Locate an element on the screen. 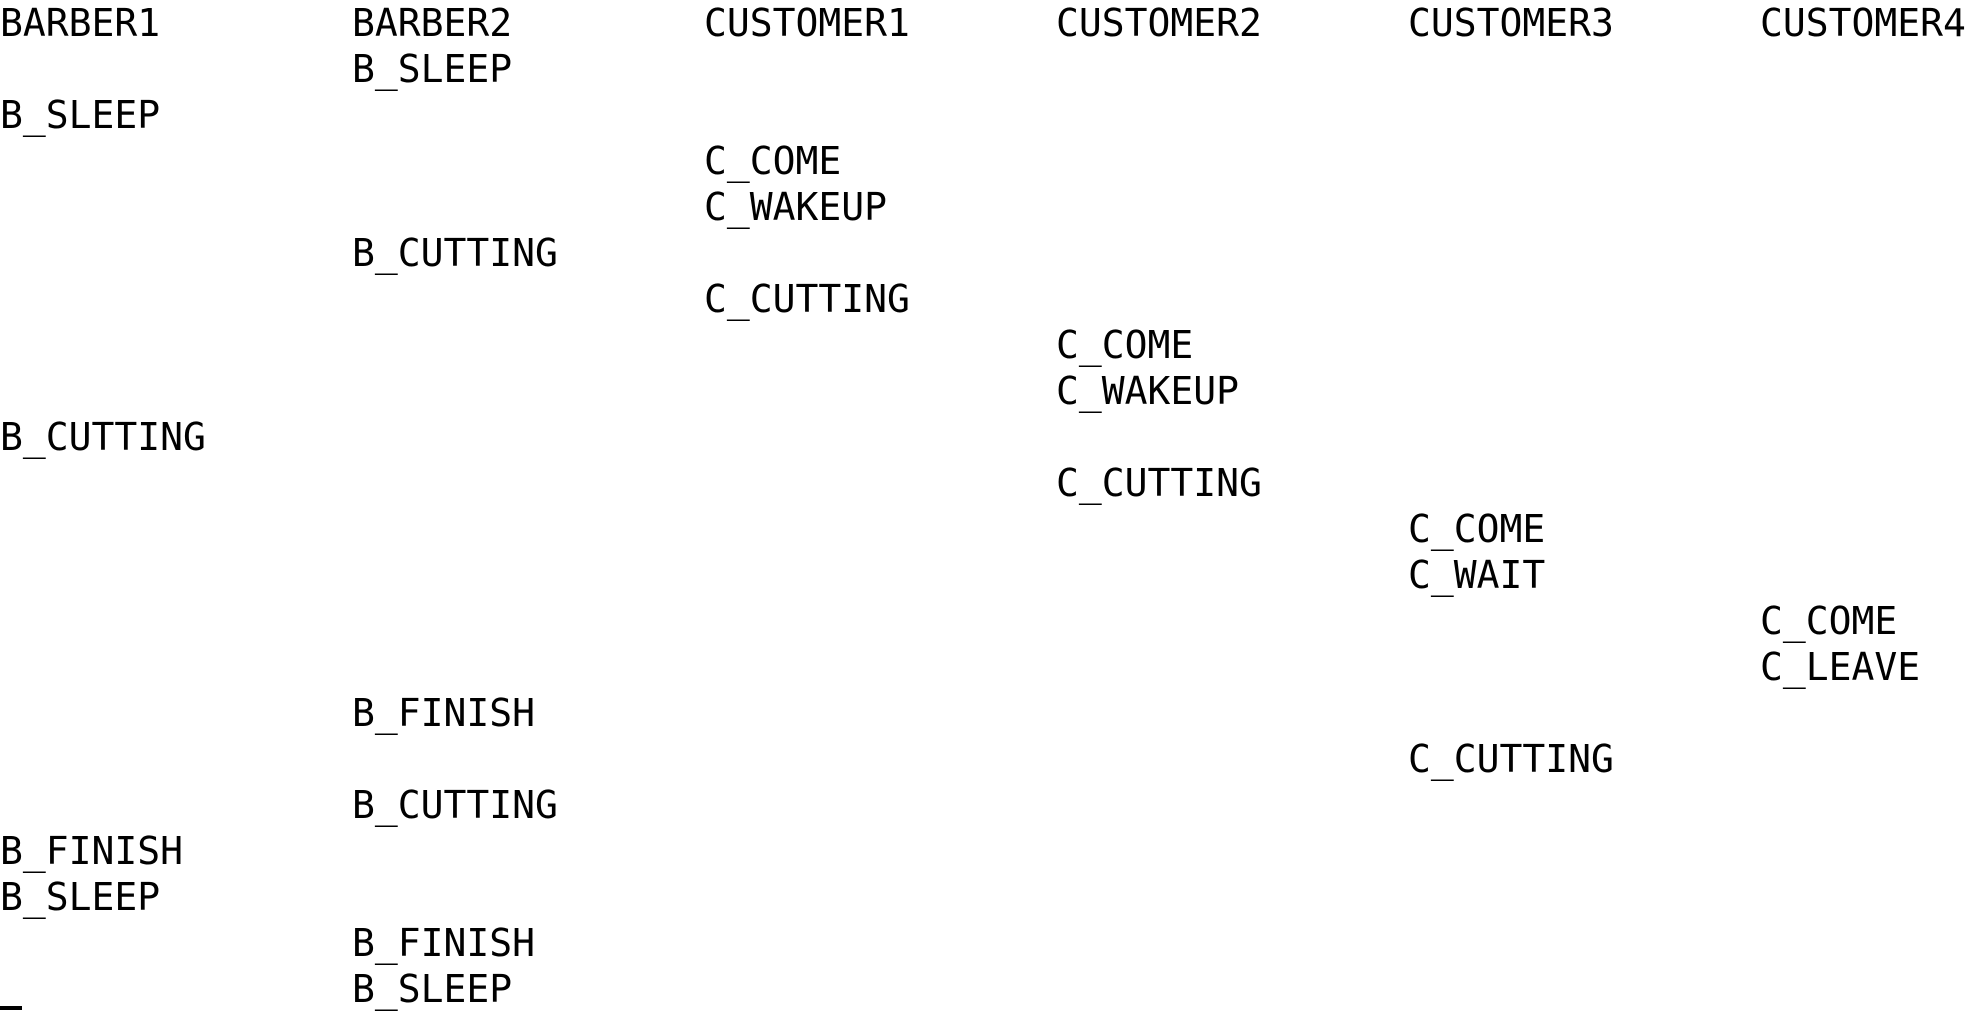 The image size is (1972, 1018). trace-cell-customer1: C_COME is located at coordinates (773, 161).